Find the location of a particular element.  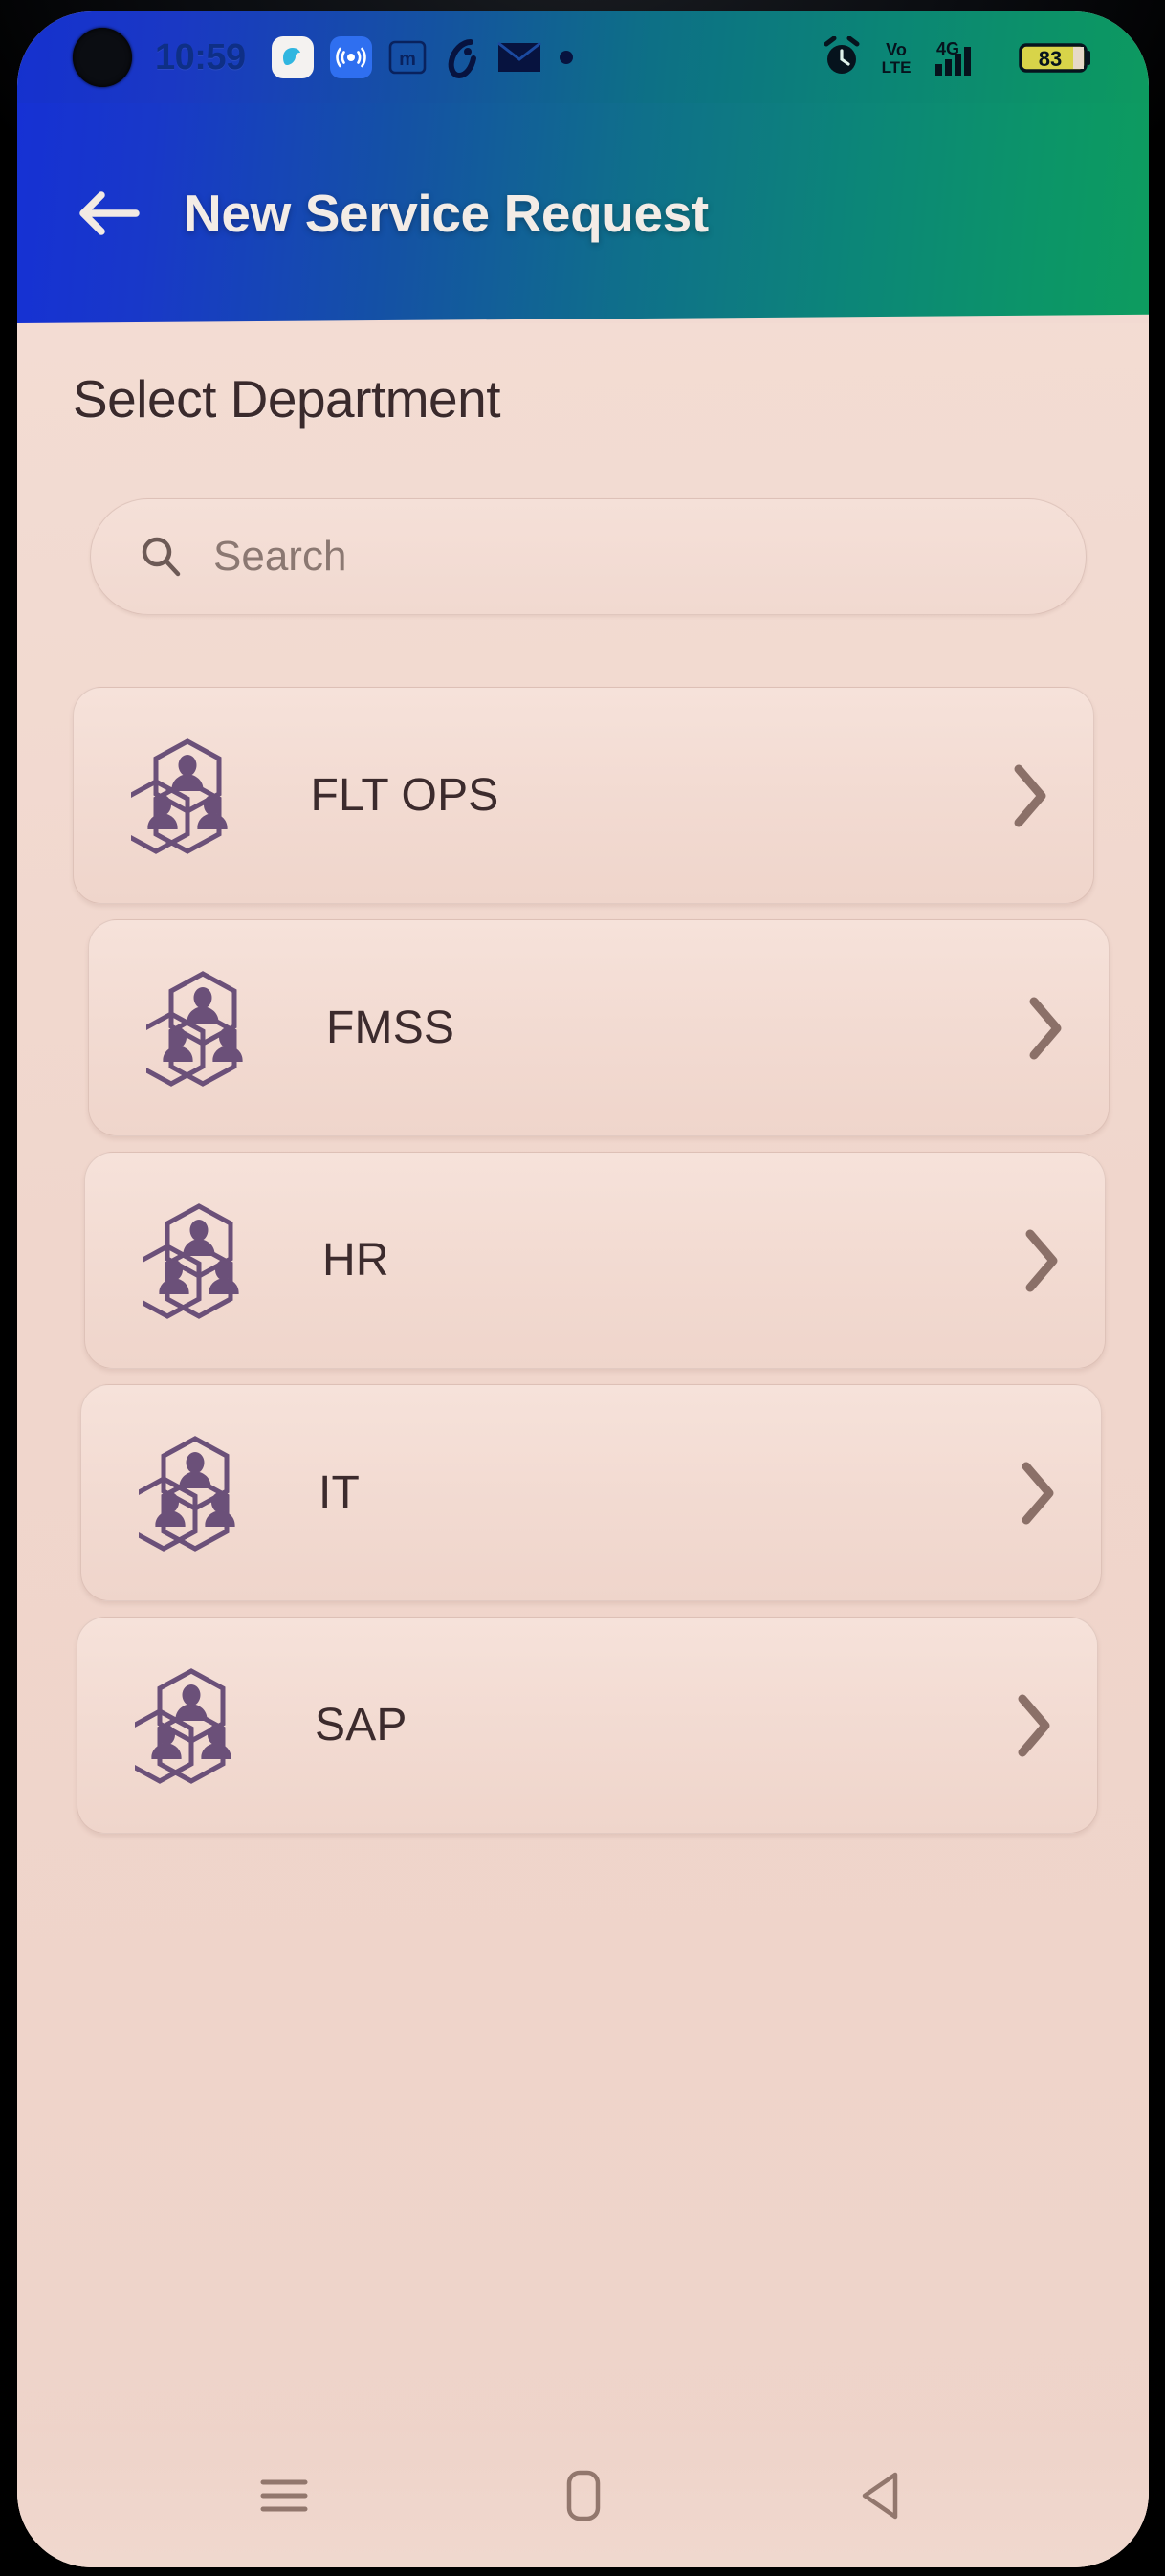

department-label: FMSS is located at coordinates (390, 1027).